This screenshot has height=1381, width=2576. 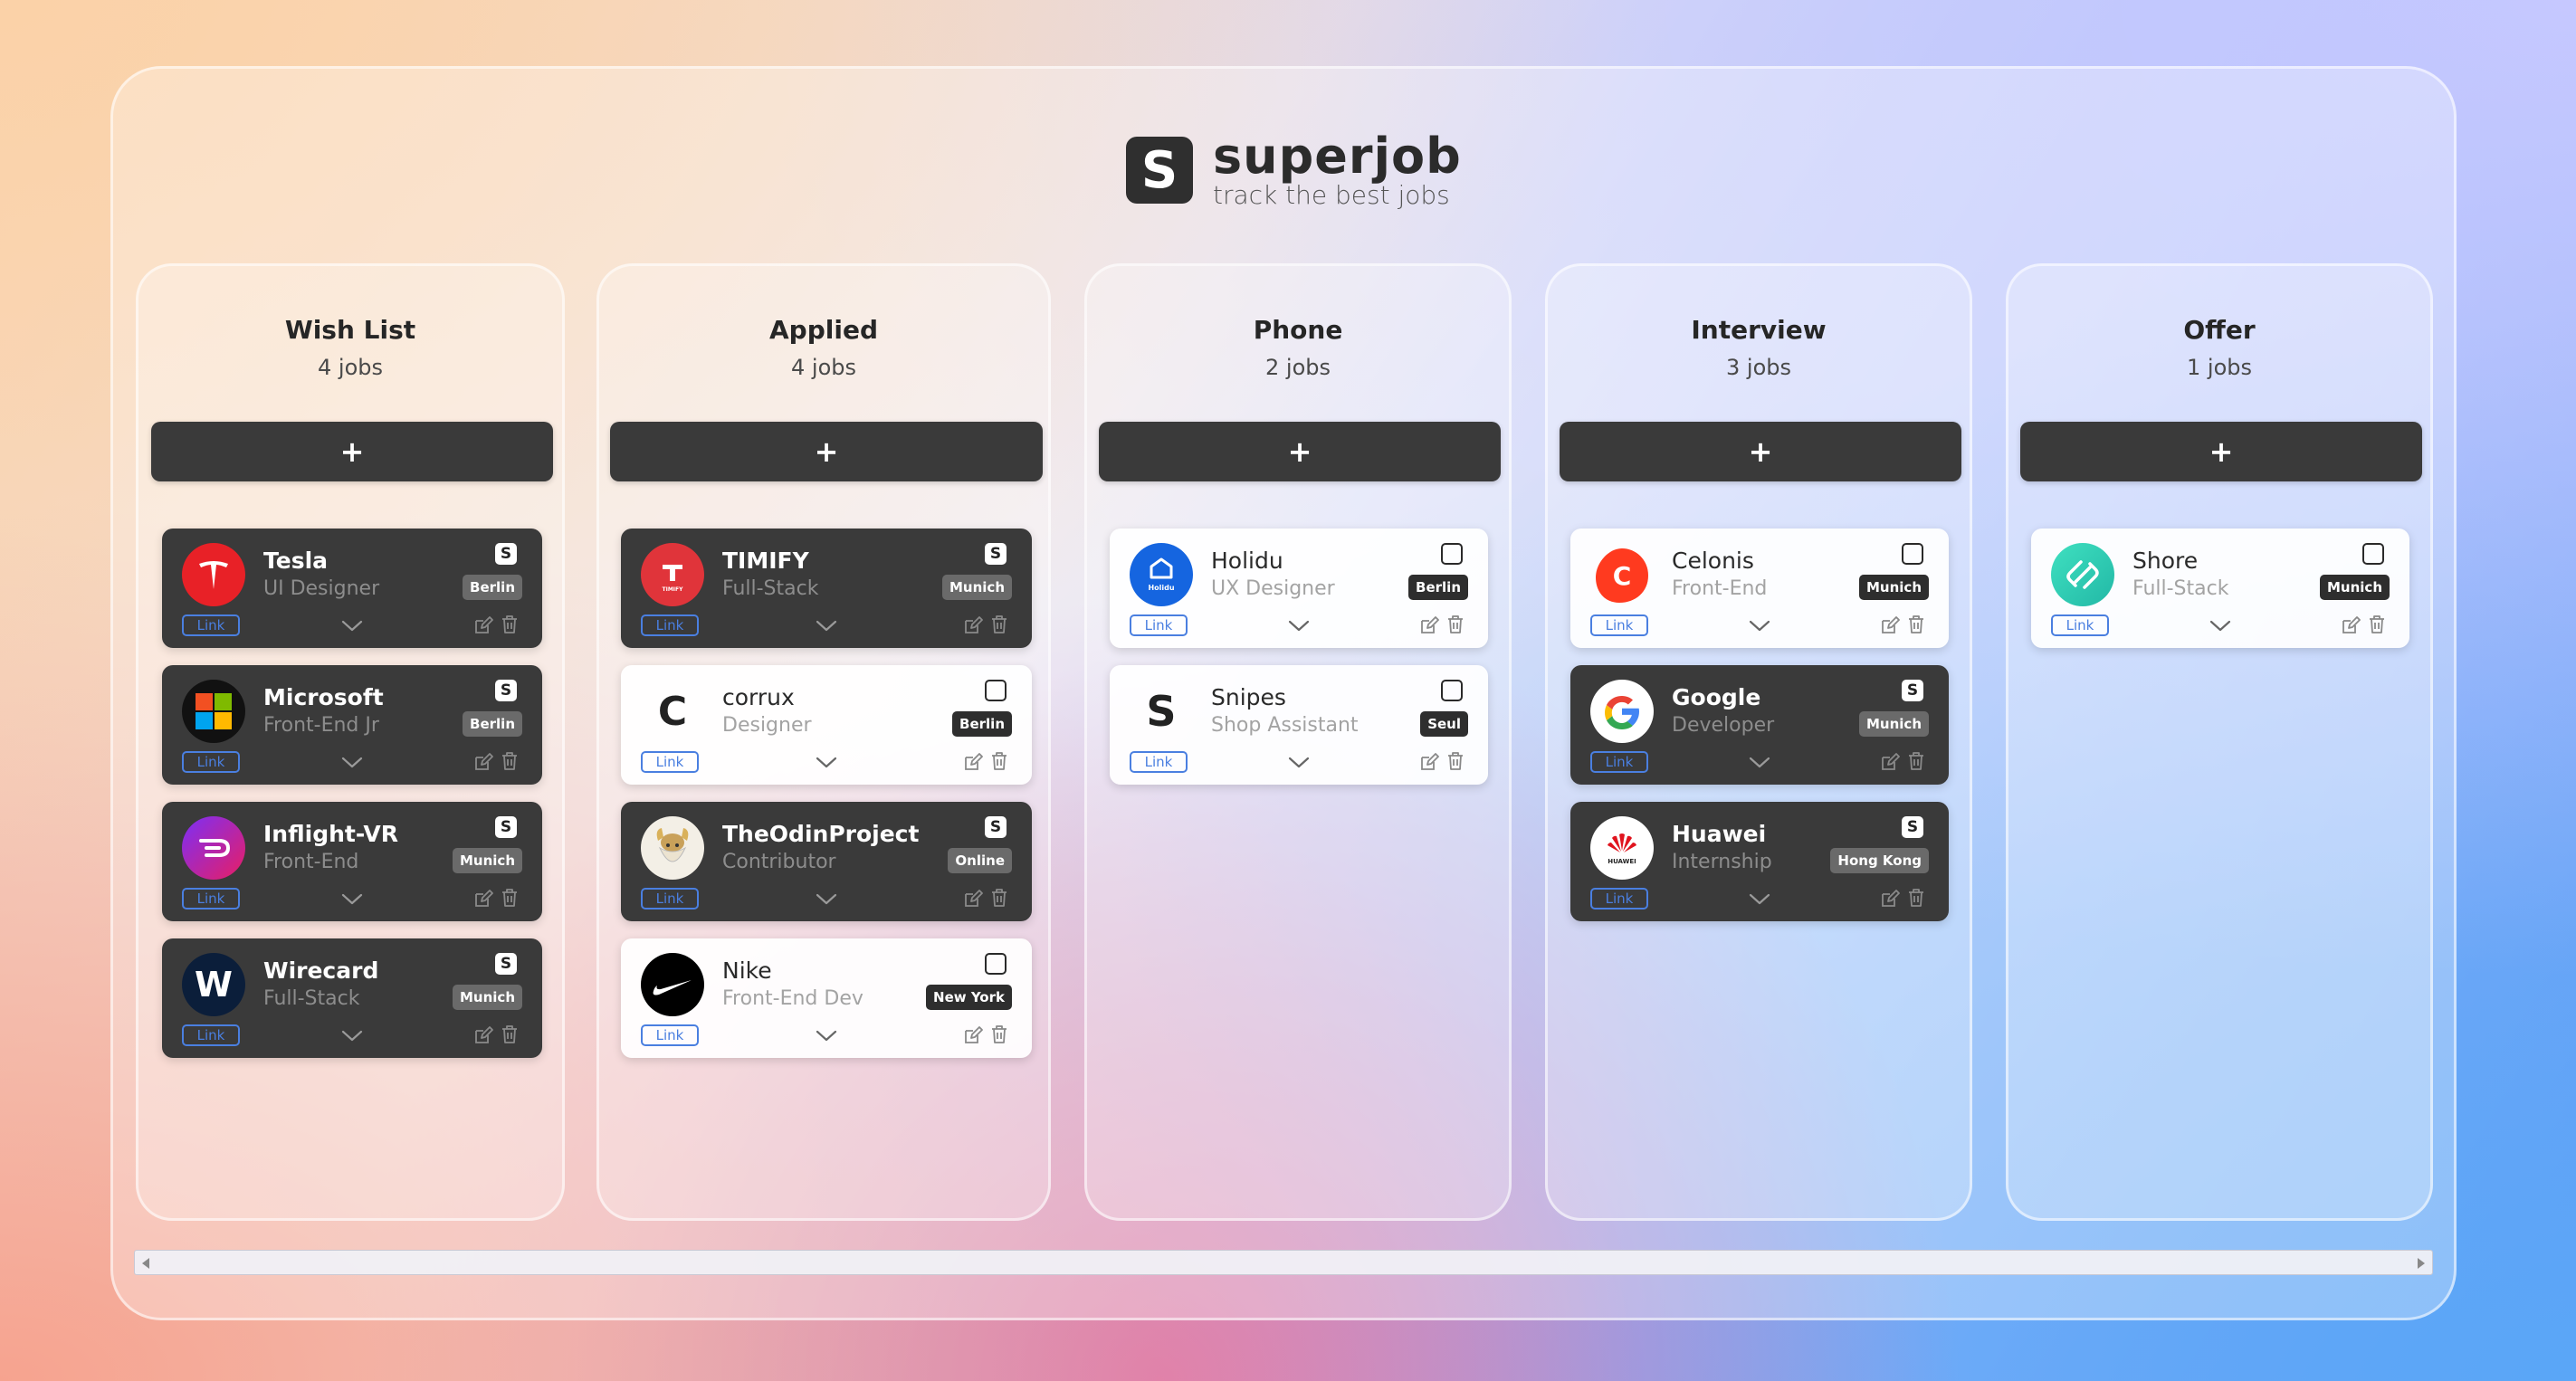 I want to click on job-card: HUAWEI Huawei Internship Link S Hong Kong, so click(x=1760, y=861).